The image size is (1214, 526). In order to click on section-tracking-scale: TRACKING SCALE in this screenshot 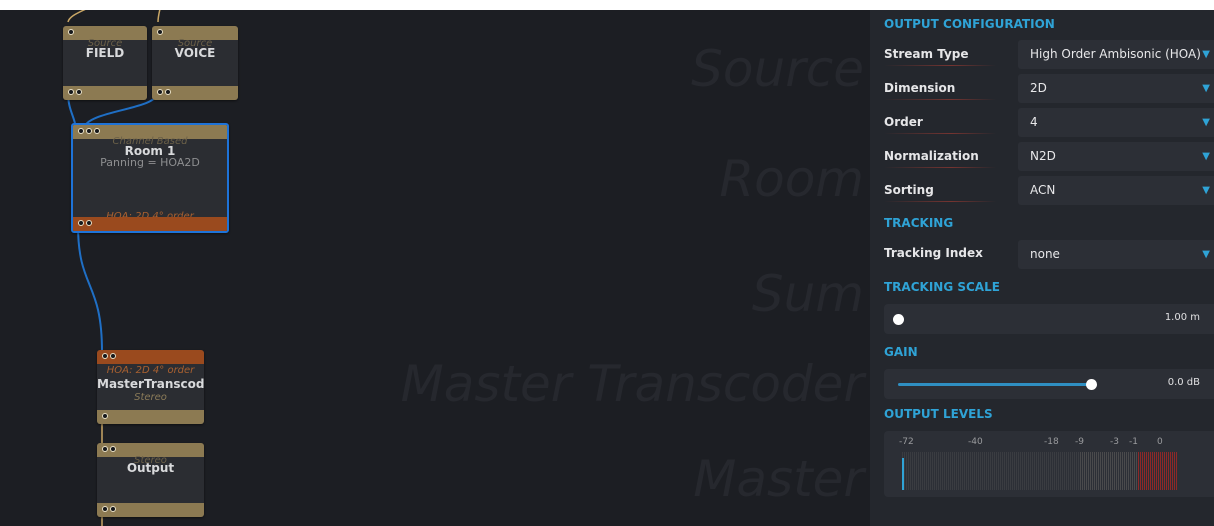, I will do `click(942, 287)`.